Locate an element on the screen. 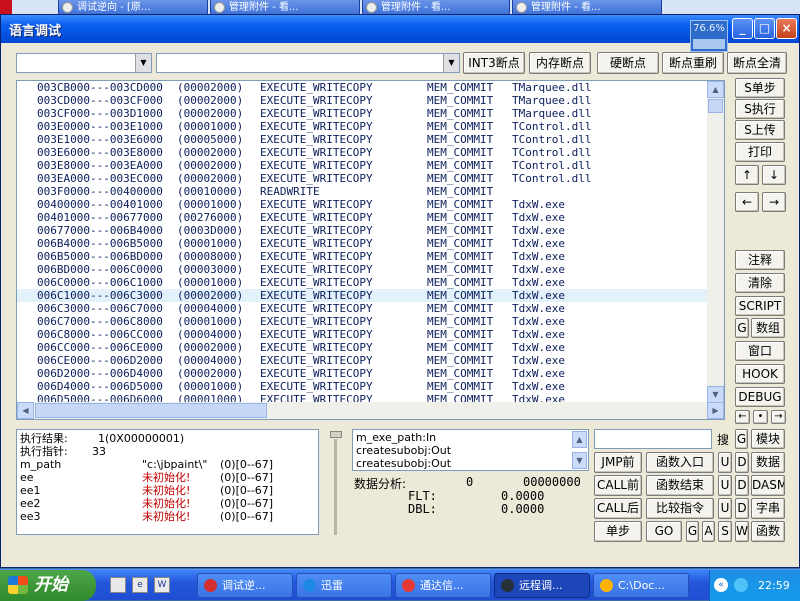 This screenshot has height=601, width=800. network-icon is located at coordinates (741, 585).